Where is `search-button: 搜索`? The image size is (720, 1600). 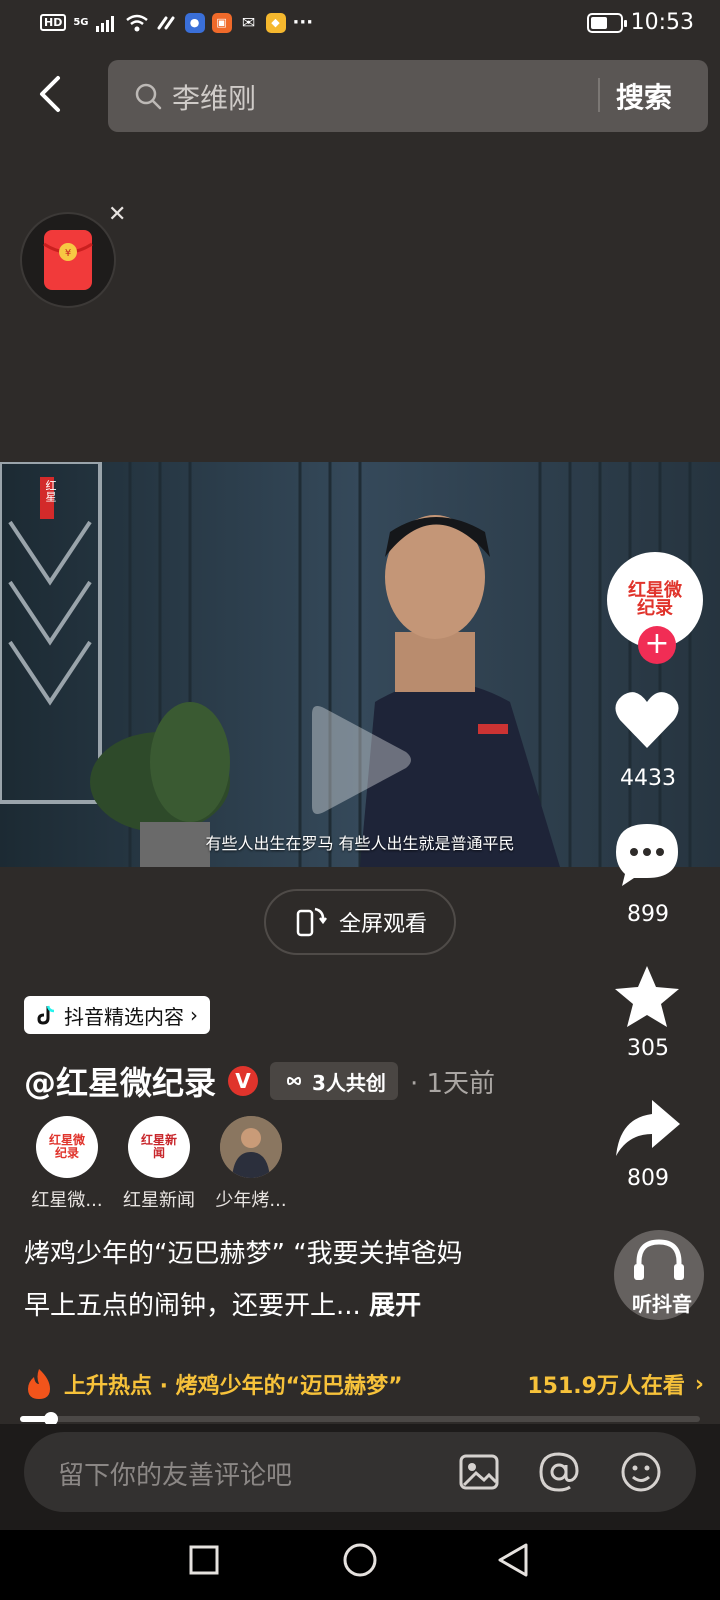 search-button: 搜索 is located at coordinates (644, 96).